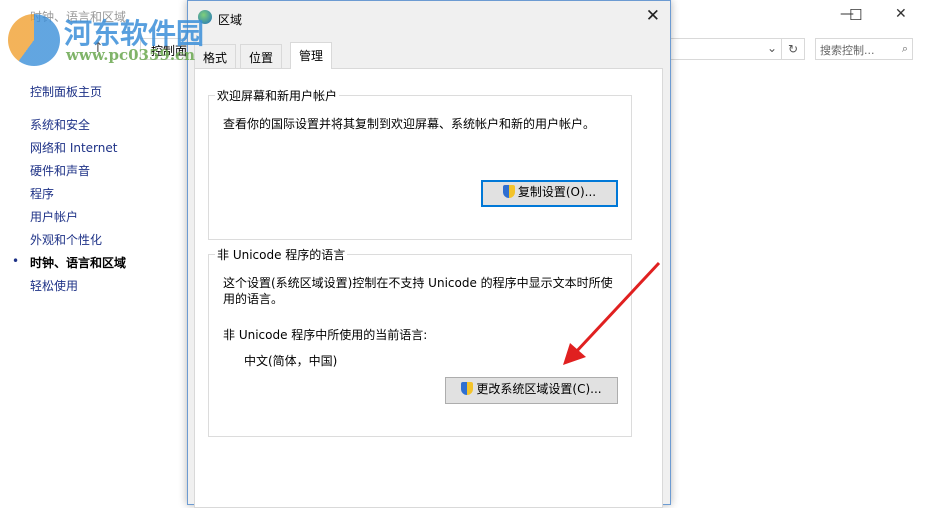 This screenshot has width=926, height=508. Describe the element at coordinates (34, 40) in the screenshot. I see `watermark-logo-icon` at that location.